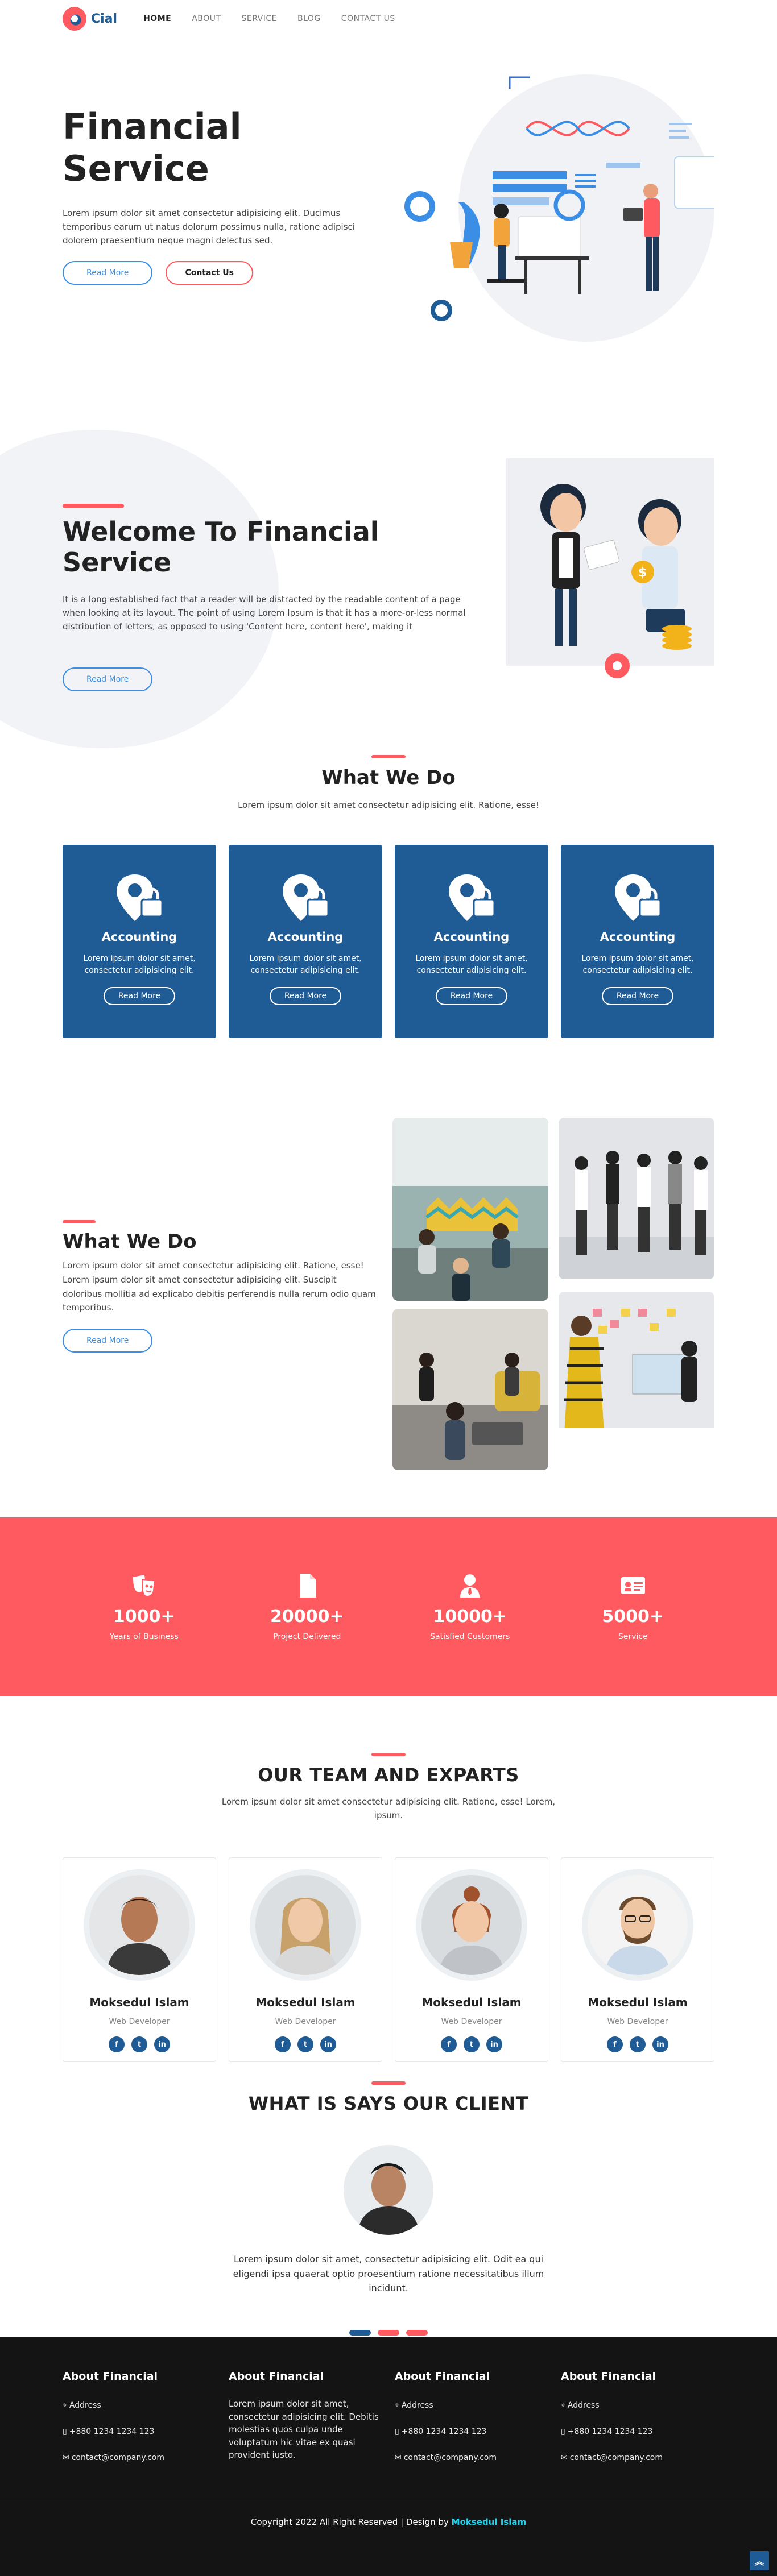  Describe the element at coordinates (210, 272) in the screenshot. I see `hero-contact-button: Contact Us` at that location.